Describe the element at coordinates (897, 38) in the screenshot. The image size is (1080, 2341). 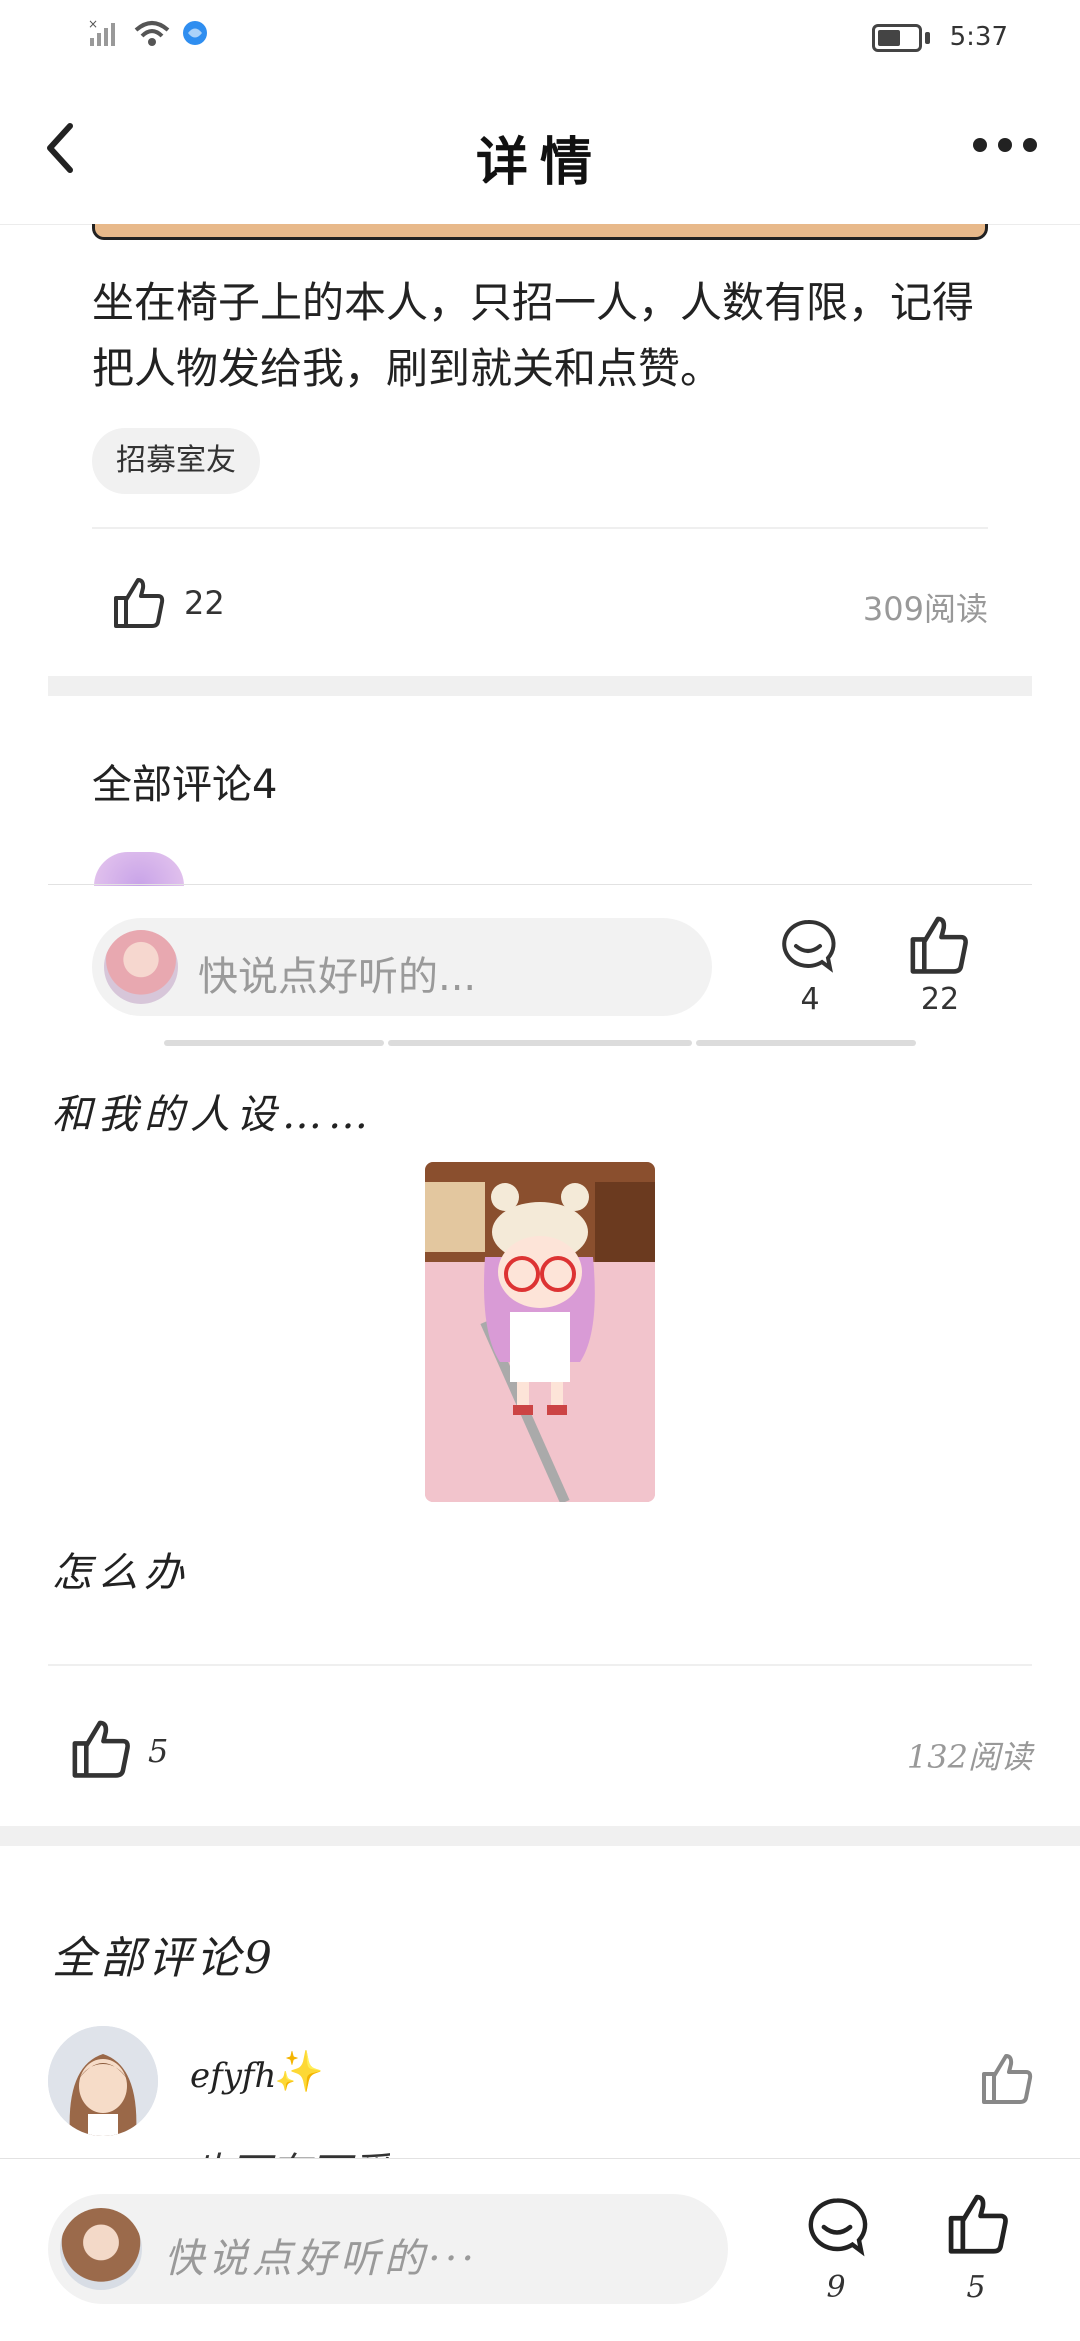
I see `battery-icon` at that location.